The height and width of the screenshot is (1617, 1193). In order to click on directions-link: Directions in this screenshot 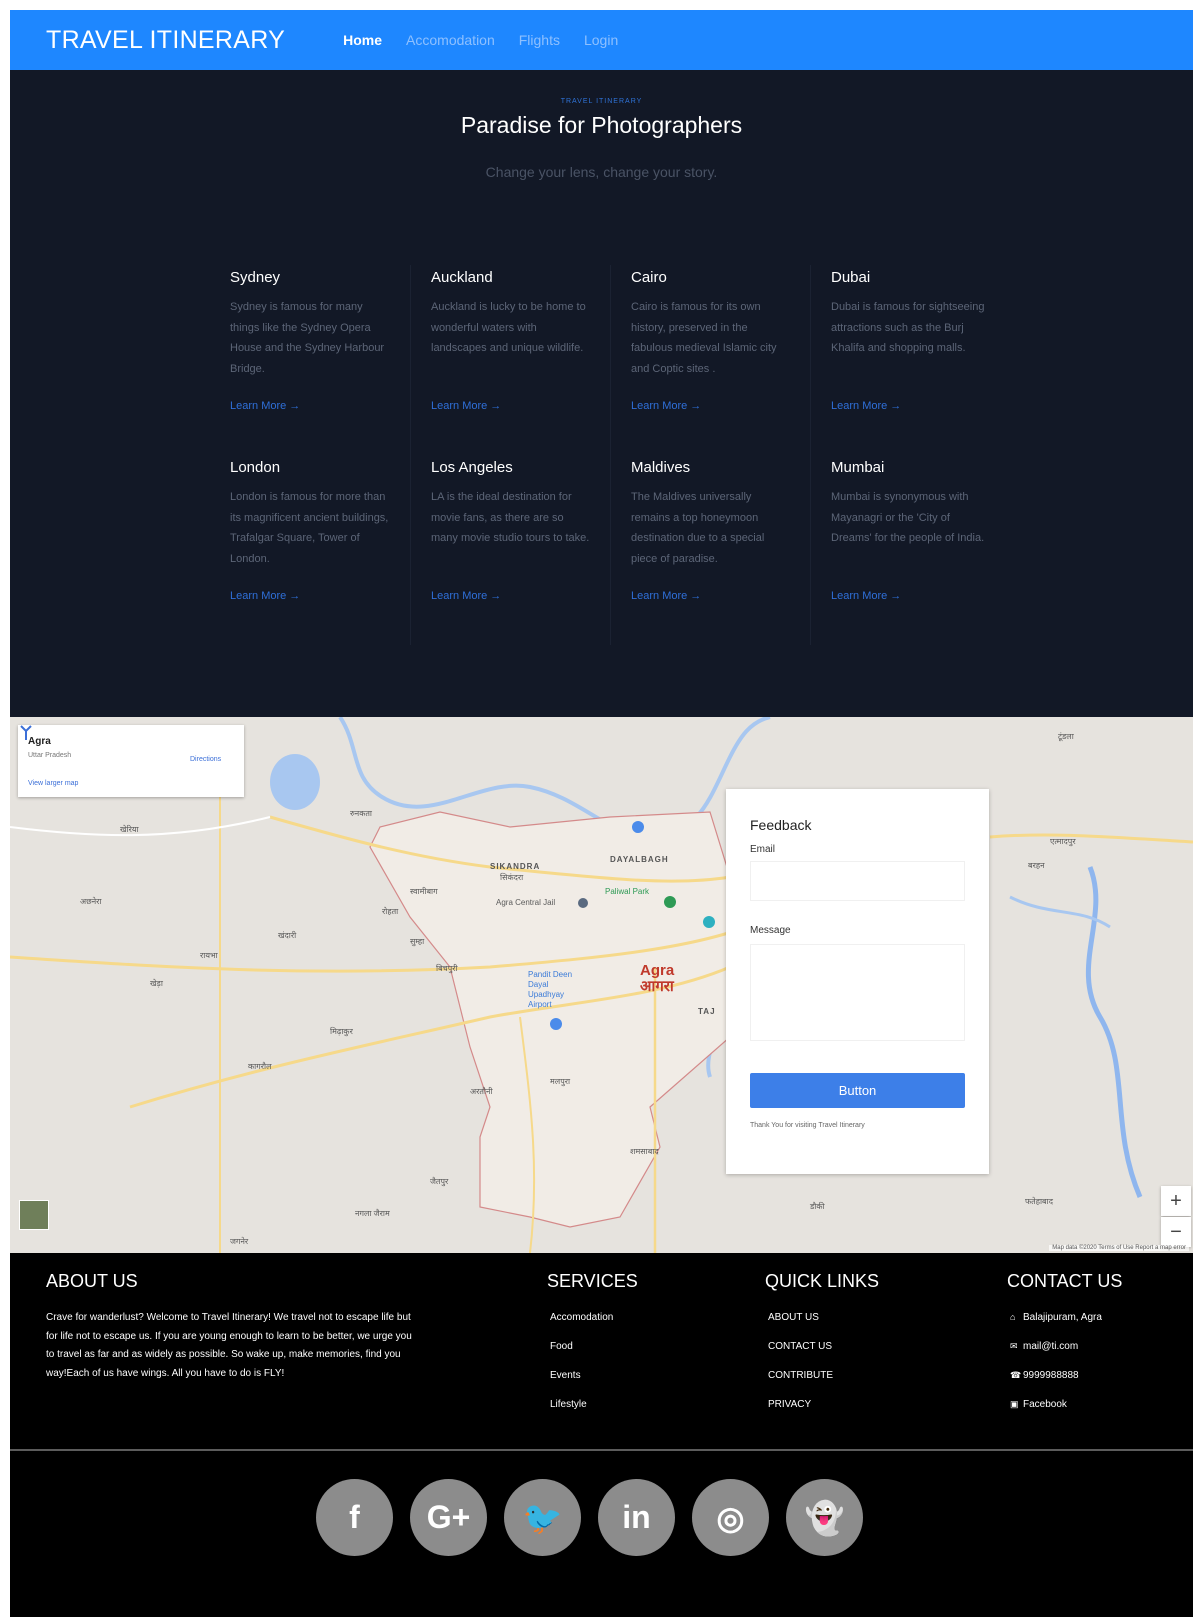, I will do `click(205, 759)`.